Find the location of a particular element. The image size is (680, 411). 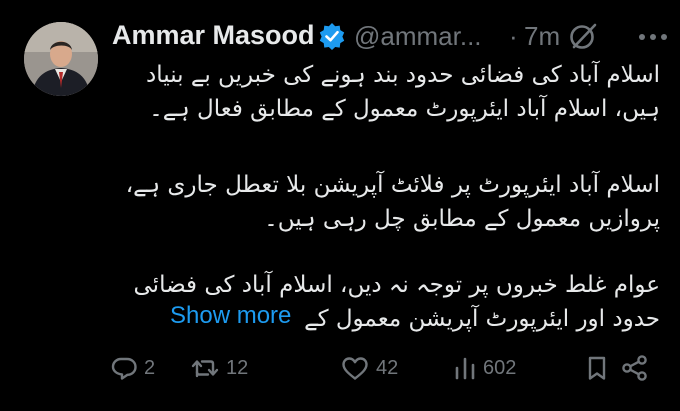

no-entry-icon is located at coordinates (583, 36).